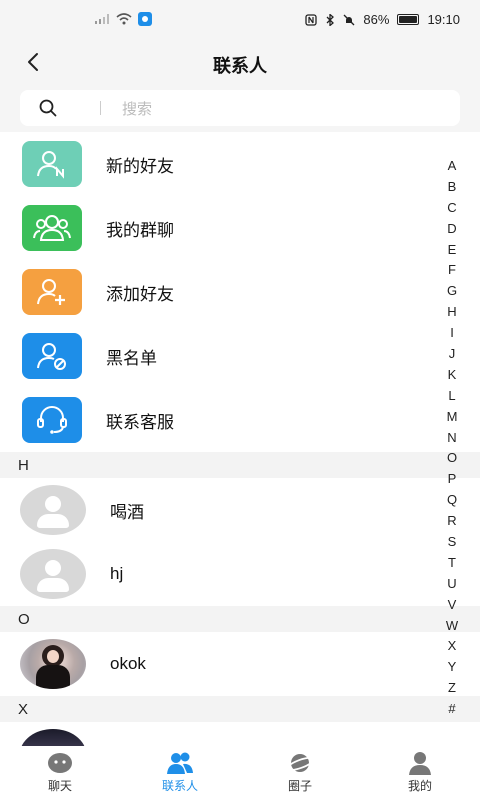 The image size is (480, 800). I want to click on alphabet-index-letter: U, so click(452, 584).